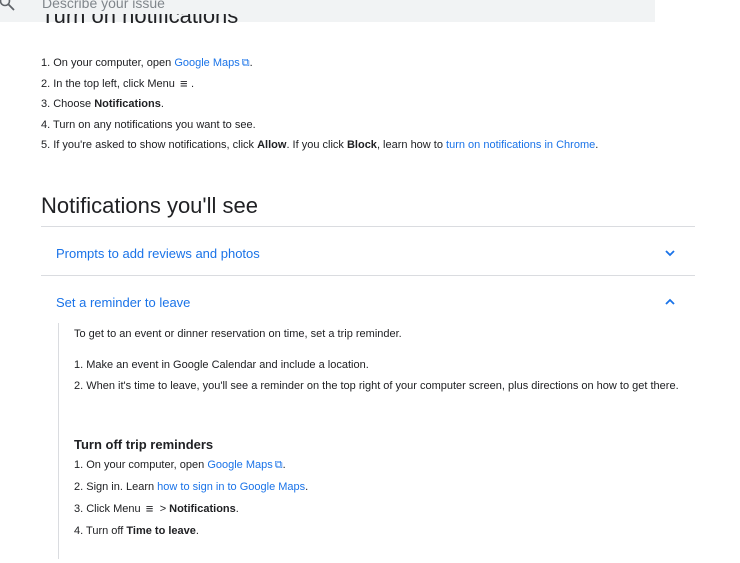 Image resolution: width=740 pixels, height=563 pixels. What do you see at coordinates (149, 205) in the screenshot?
I see `section-title: Notifications you'll see` at bounding box center [149, 205].